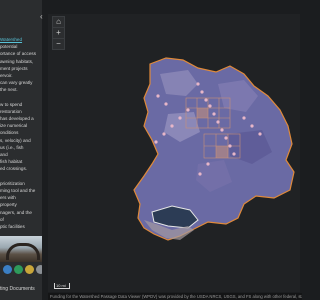  What do you see at coordinates (23, 251) in the screenshot?
I see `culvert-arch-graphic` at bounding box center [23, 251].